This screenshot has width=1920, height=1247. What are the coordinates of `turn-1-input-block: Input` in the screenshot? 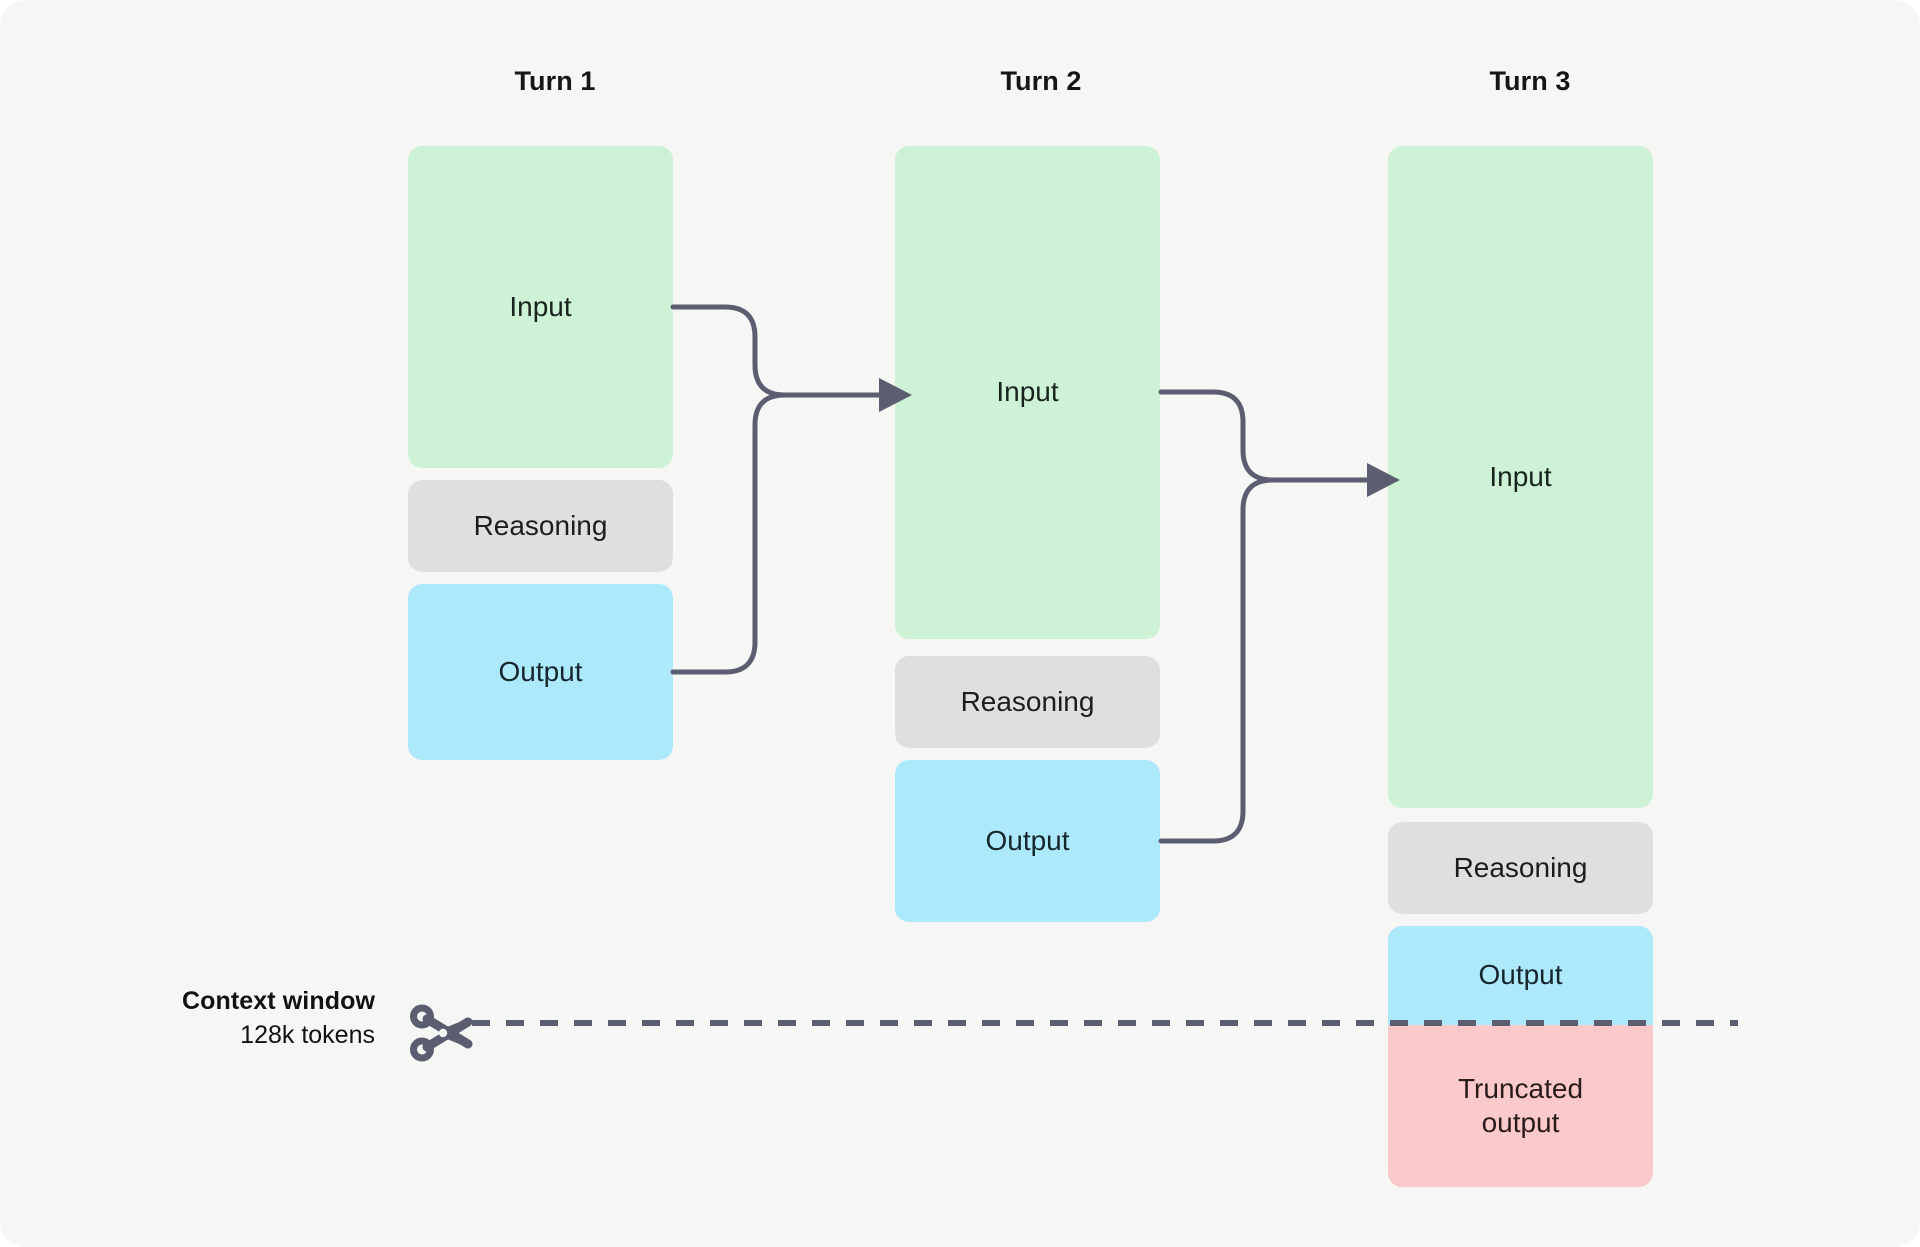 It's located at (540, 307).